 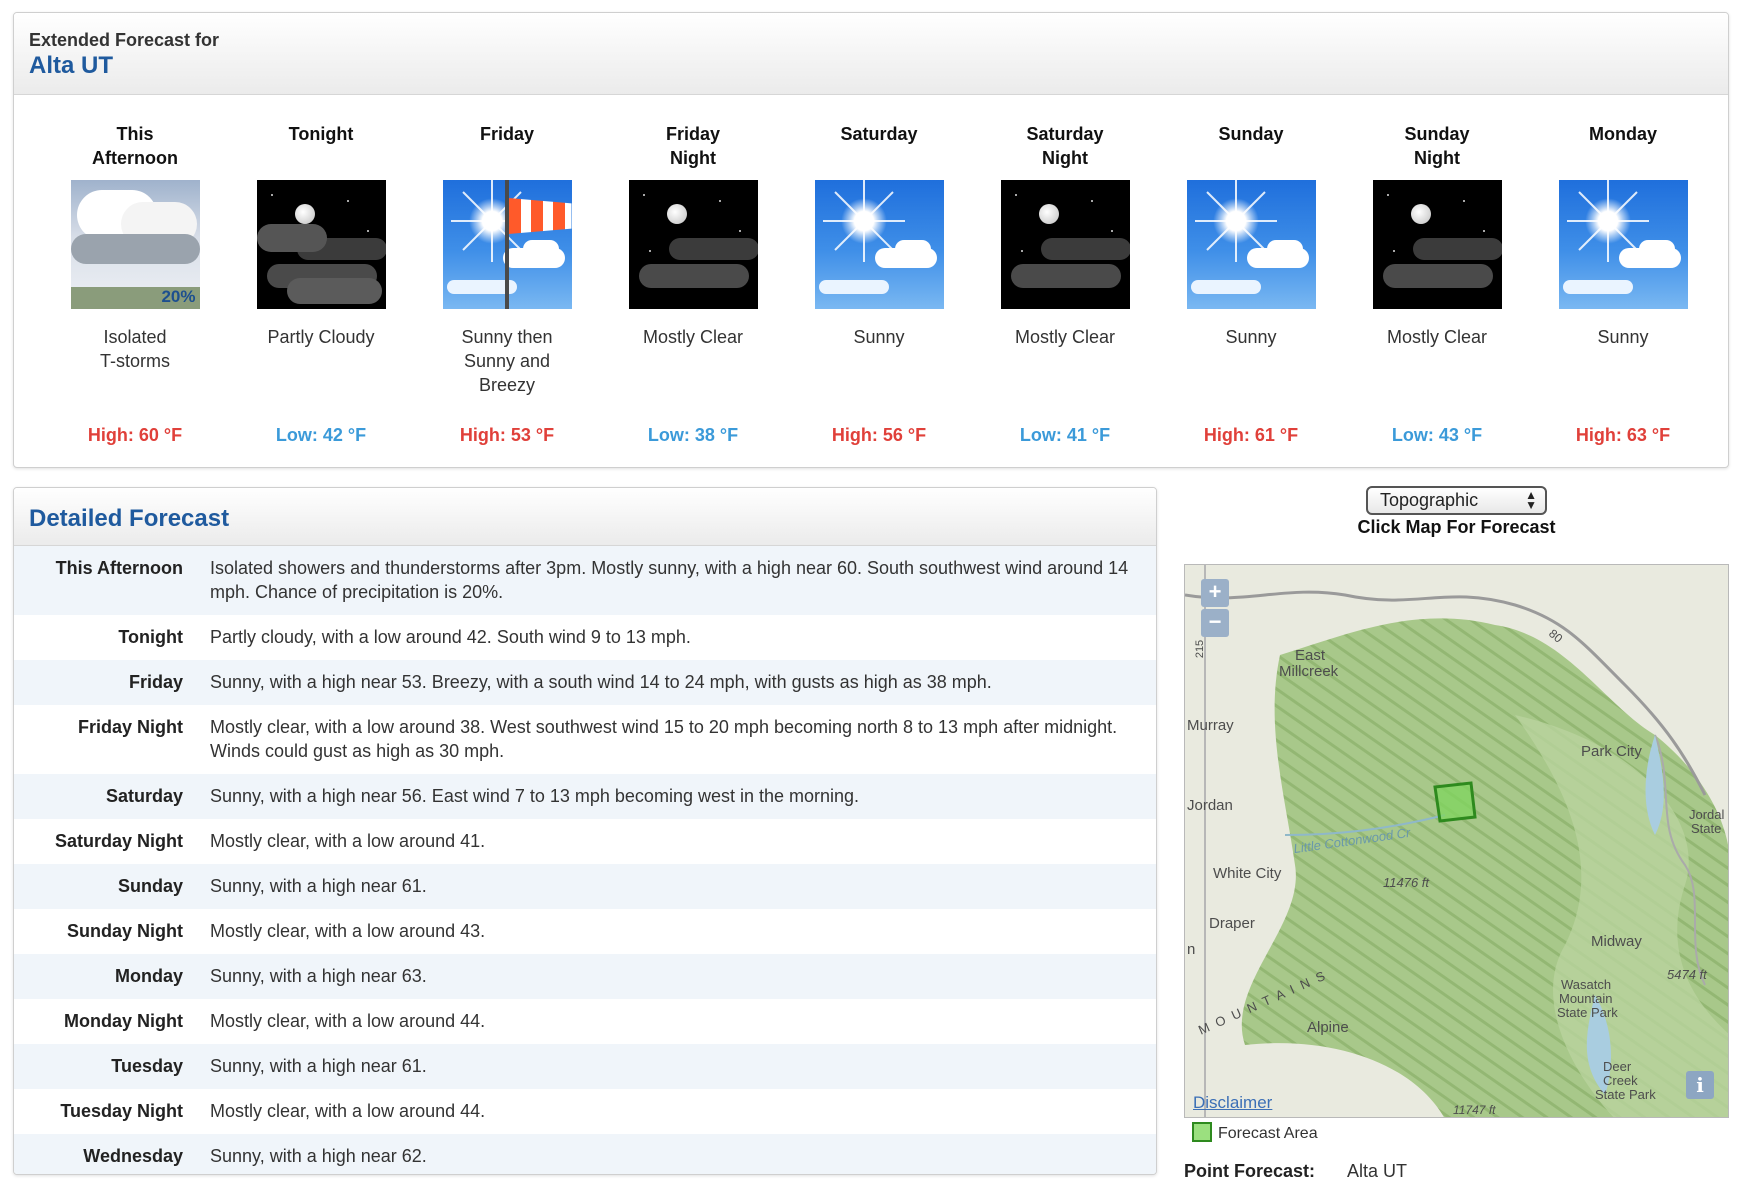 I want to click on forecast-period-1: Tonight Partly Cloudy Low: 42 °F, so click(x=321, y=270).